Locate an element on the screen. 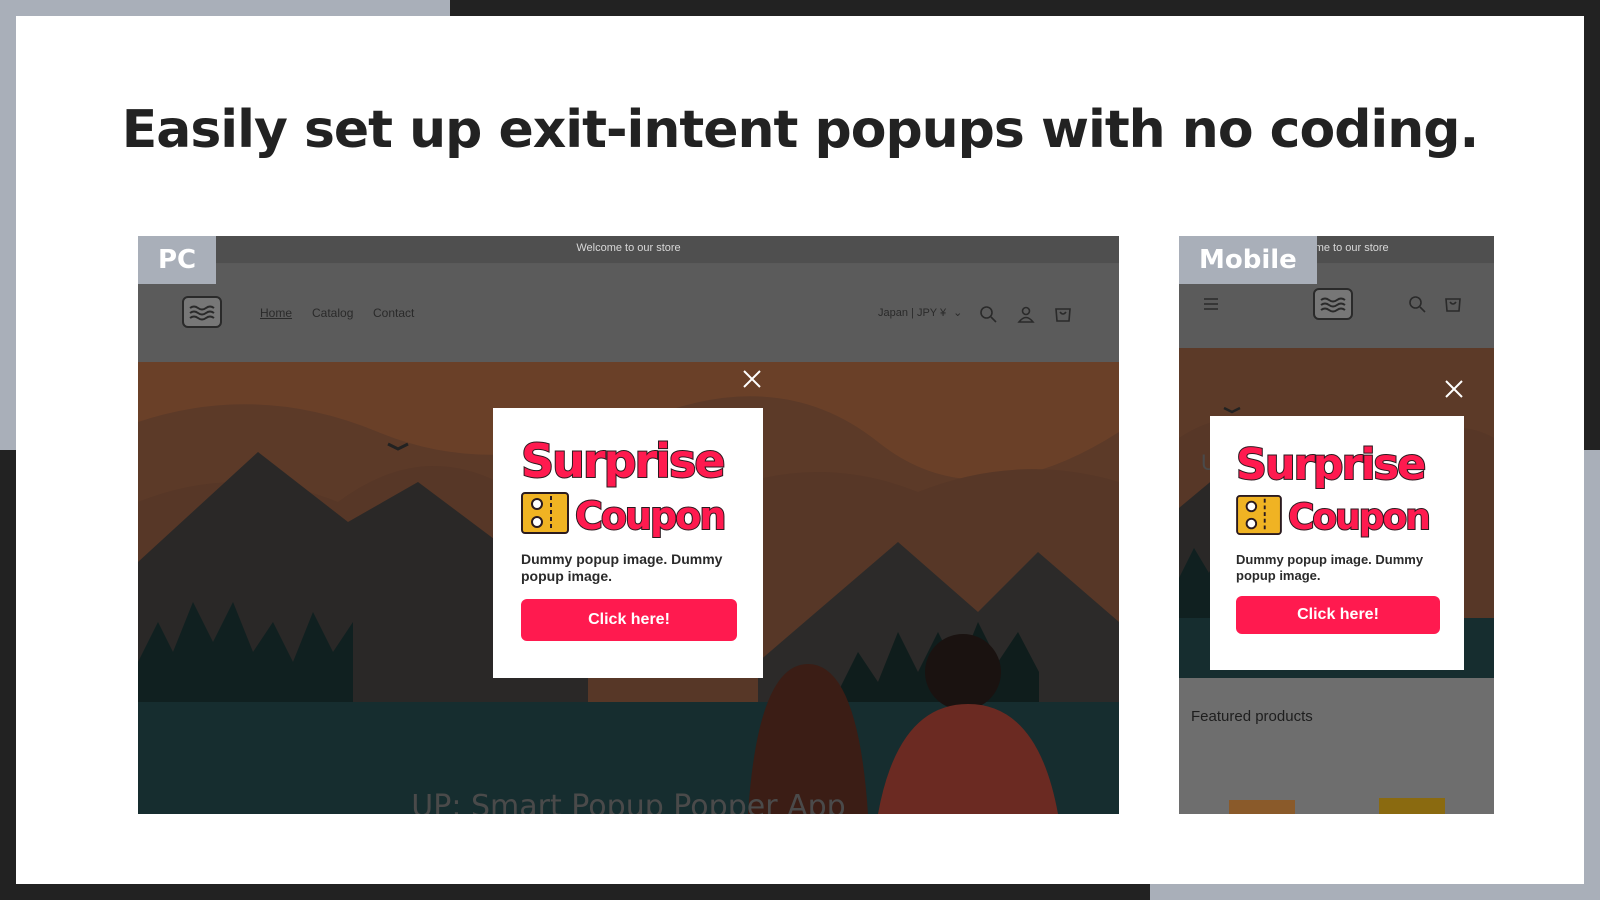 Image resolution: width=1600 pixels, height=900 pixels. locale-selector: Japan | JPY ¥ ⌄ is located at coordinates (920, 312).